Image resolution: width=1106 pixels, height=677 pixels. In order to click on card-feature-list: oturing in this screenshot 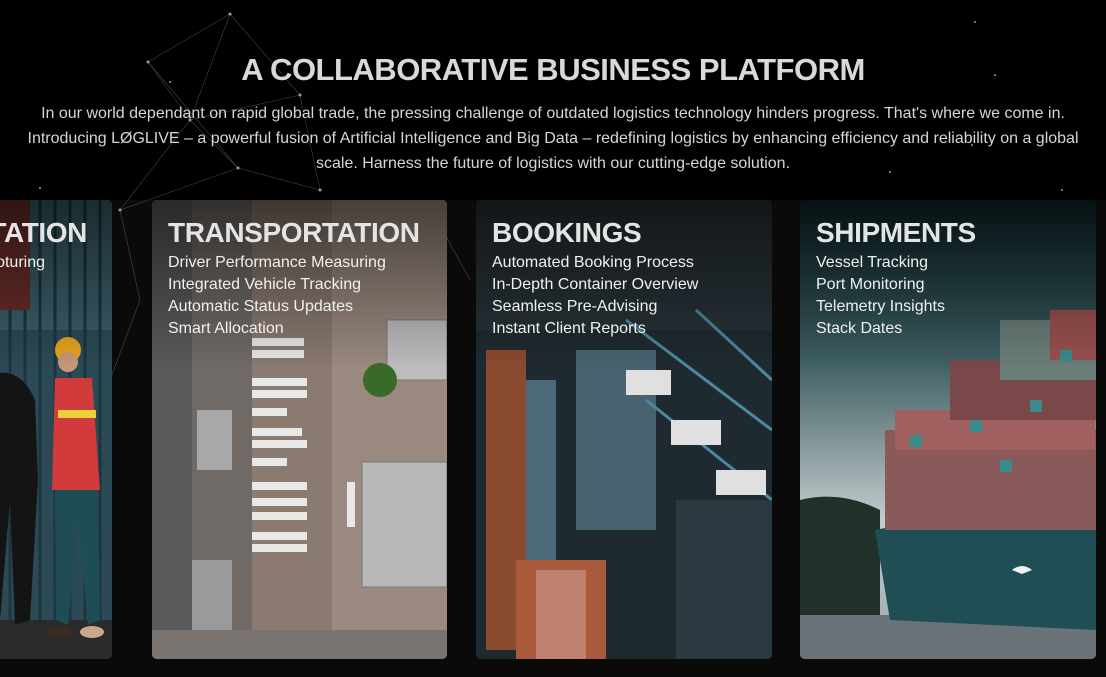, I will do `click(22, 263)`.